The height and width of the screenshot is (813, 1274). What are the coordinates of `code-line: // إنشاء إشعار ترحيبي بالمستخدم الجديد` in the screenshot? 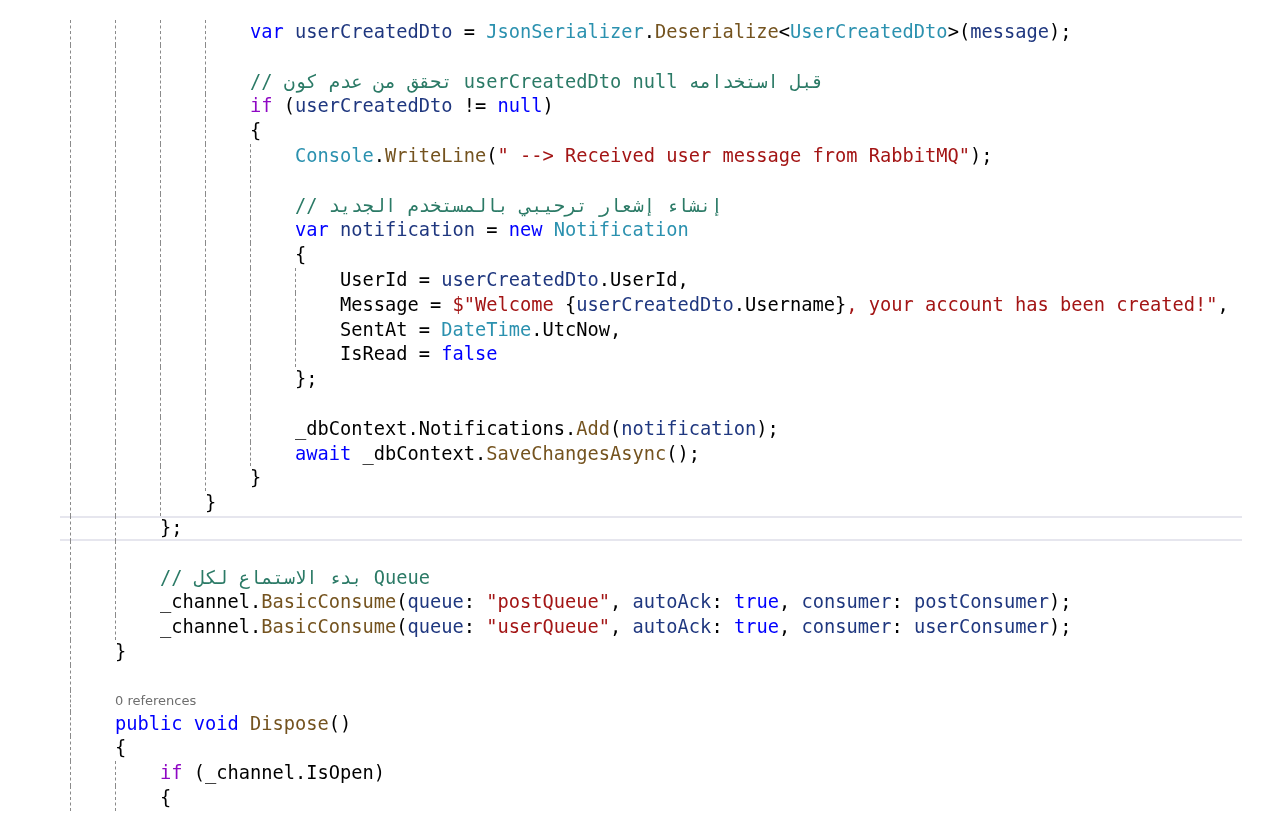 It's located at (509, 206).